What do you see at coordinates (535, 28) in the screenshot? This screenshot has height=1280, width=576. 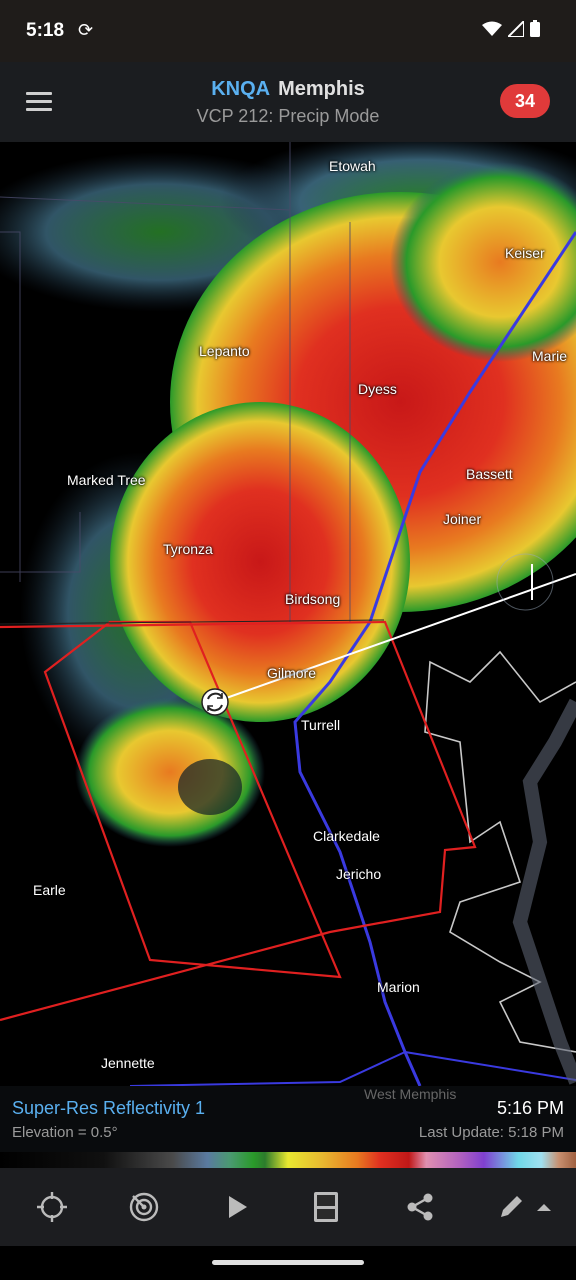 I see `battery-icon` at bounding box center [535, 28].